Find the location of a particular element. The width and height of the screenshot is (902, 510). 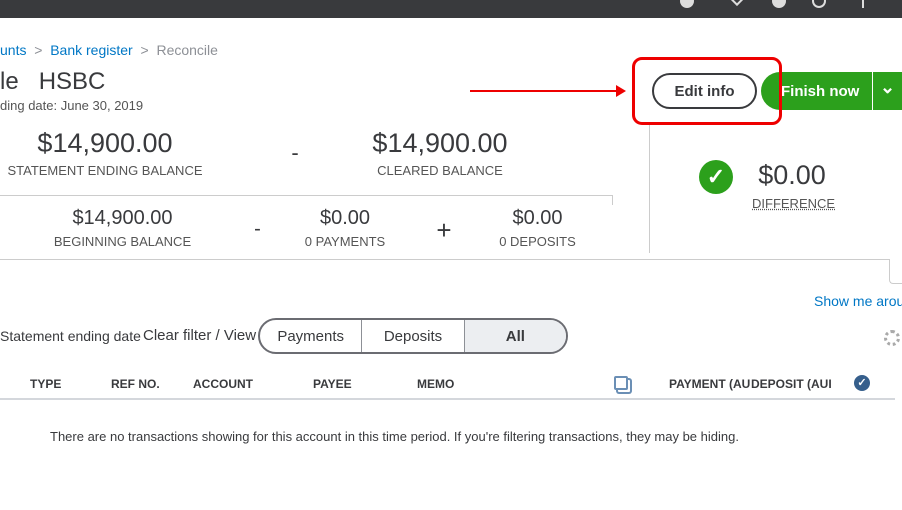

statement-ending-balance-label: STATEMENT ENDING BALANCE is located at coordinates (105, 170).